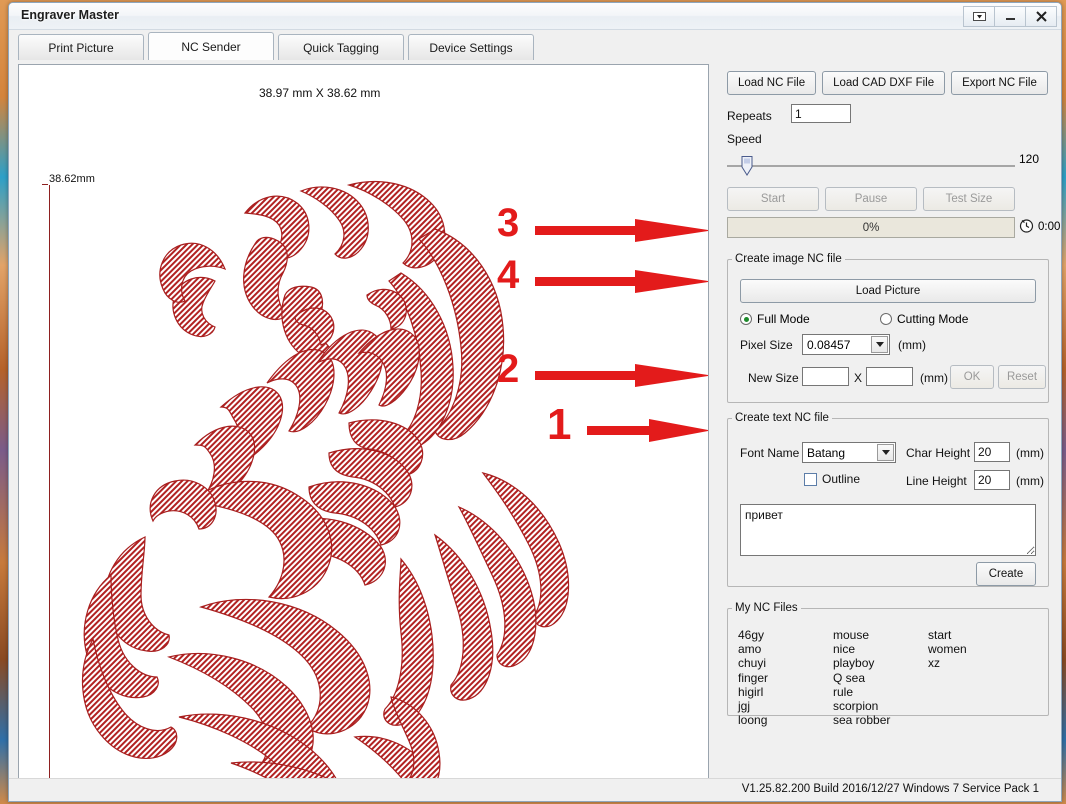 This screenshot has width=1066, height=804. What do you see at coordinates (785, 649) in the screenshot?
I see `list-item: amo` at bounding box center [785, 649].